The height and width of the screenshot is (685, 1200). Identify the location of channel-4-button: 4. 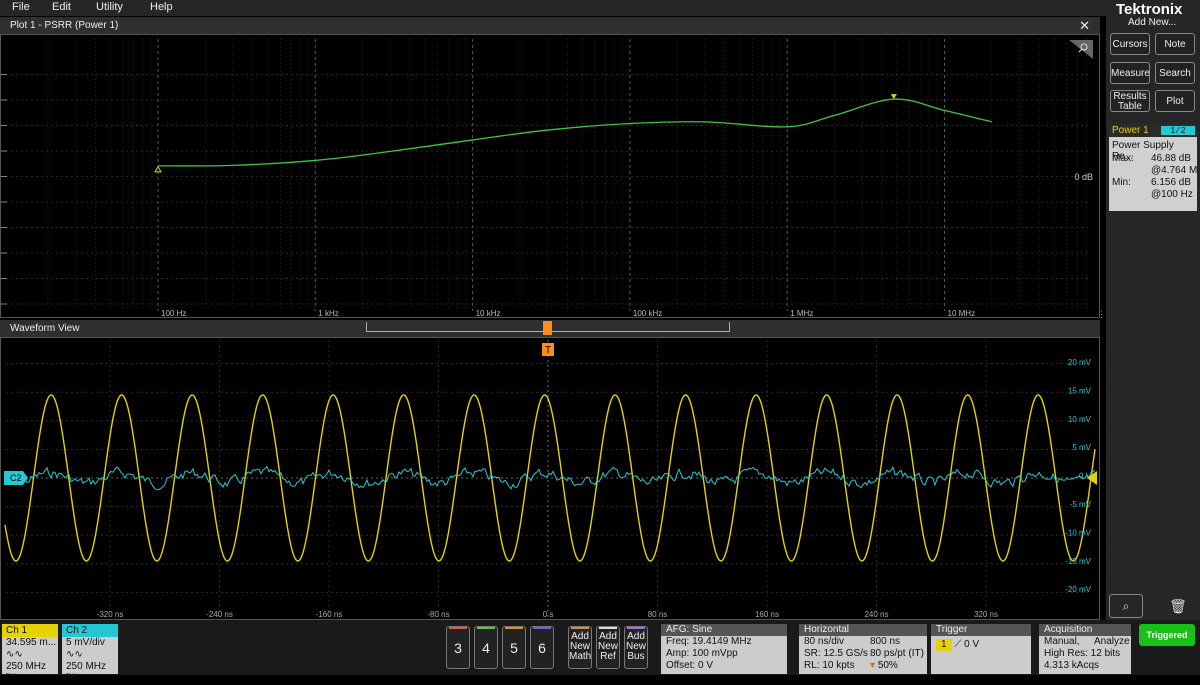
(486, 647).